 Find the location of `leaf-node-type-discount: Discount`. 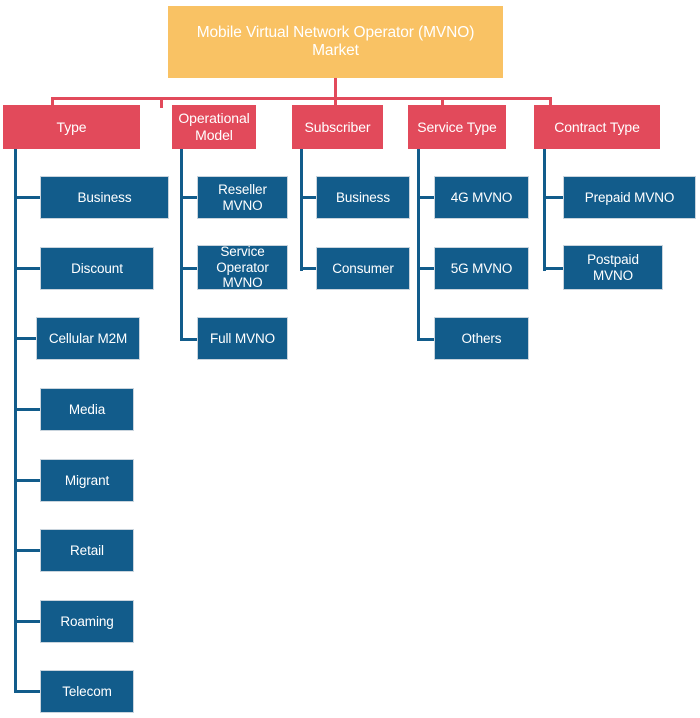

leaf-node-type-discount: Discount is located at coordinates (97, 268).